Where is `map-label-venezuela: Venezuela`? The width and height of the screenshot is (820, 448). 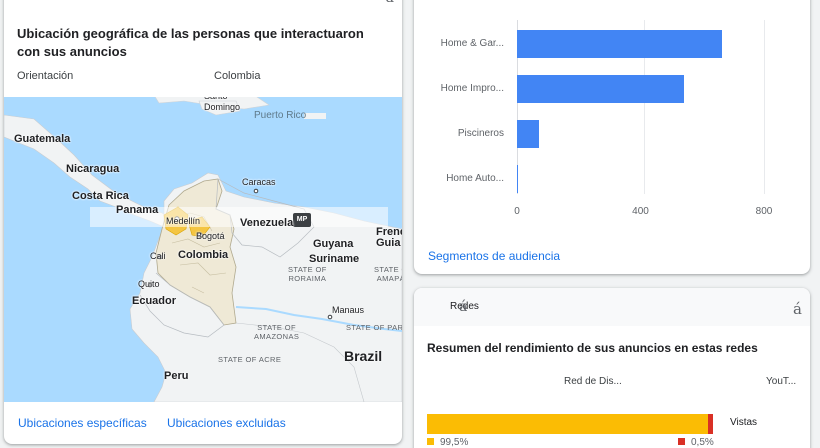 map-label-venezuela: Venezuela is located at coordinates (267, 223).